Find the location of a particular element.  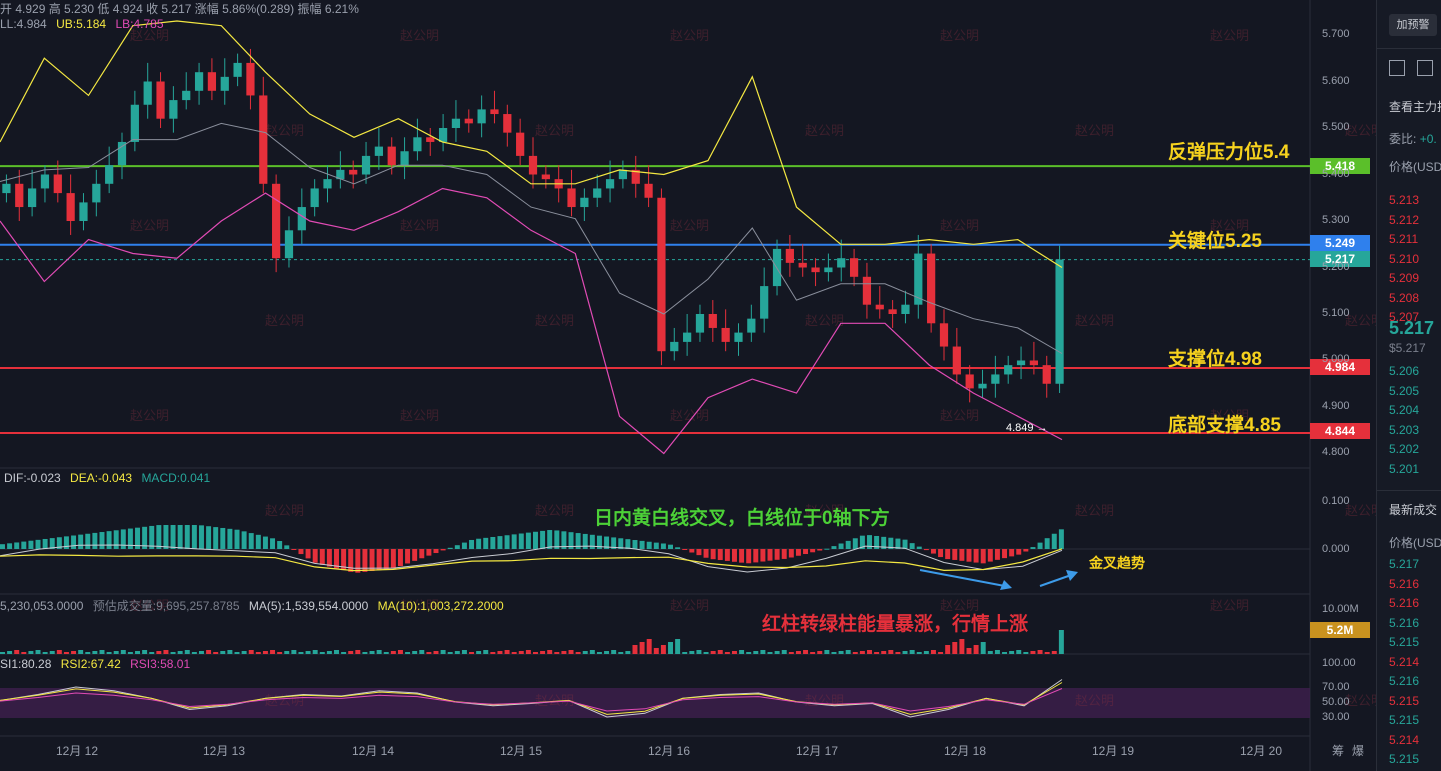

ask-price: 5.210 is located at coordinates (1404, 259).